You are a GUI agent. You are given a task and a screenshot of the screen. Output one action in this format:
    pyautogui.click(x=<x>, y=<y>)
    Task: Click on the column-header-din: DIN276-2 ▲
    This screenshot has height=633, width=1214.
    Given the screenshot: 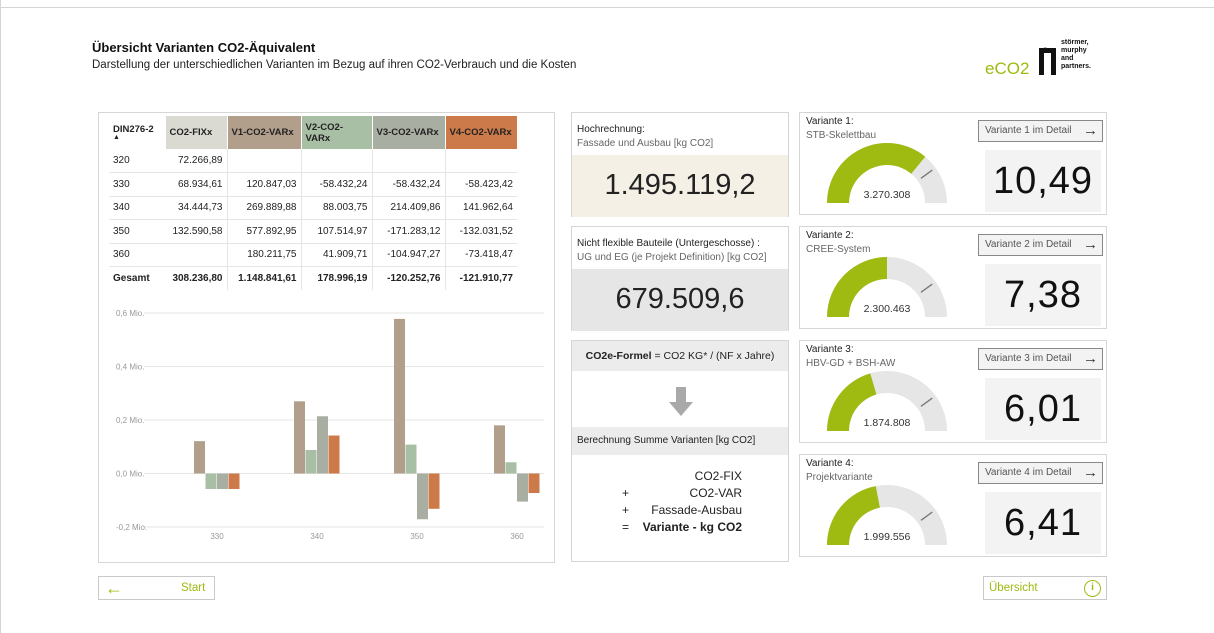 What is the action you would take?
    pyautogui.click(x=137, y=132)
    